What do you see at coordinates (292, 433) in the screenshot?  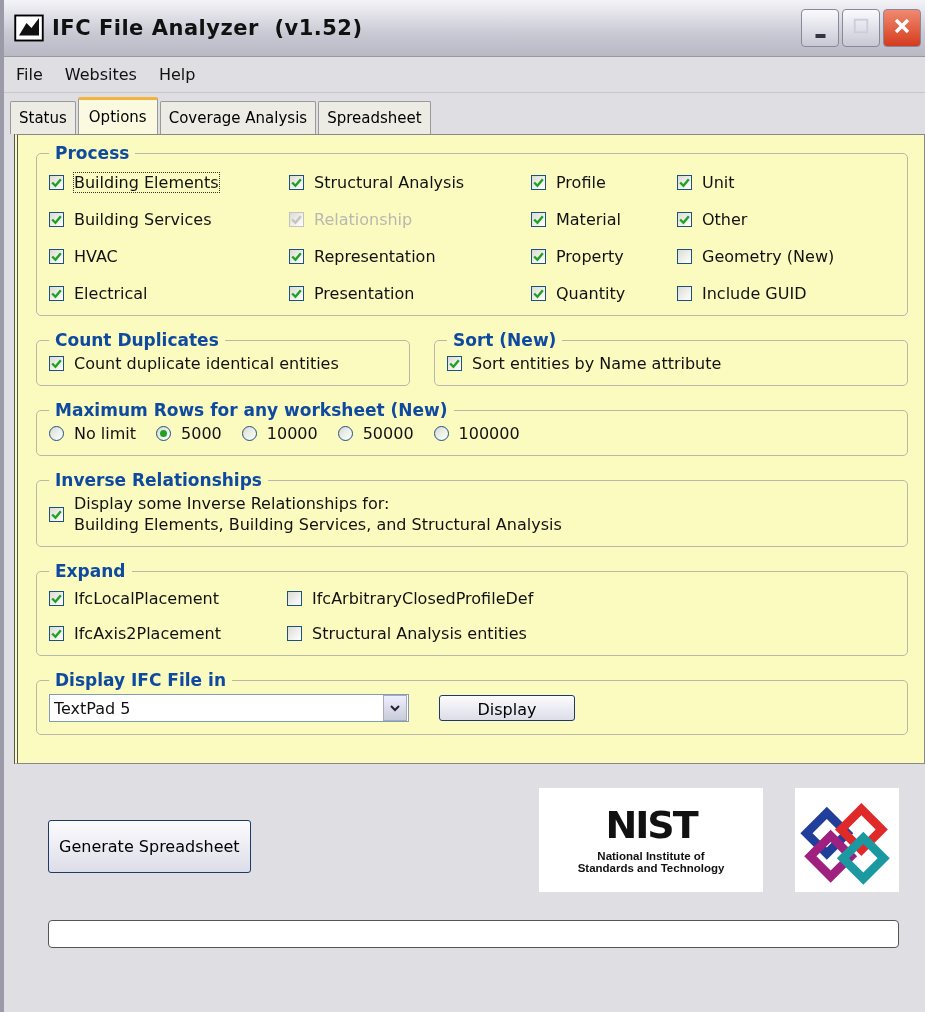 I see `radio-label: 10000` at bounding box center [292, 433].